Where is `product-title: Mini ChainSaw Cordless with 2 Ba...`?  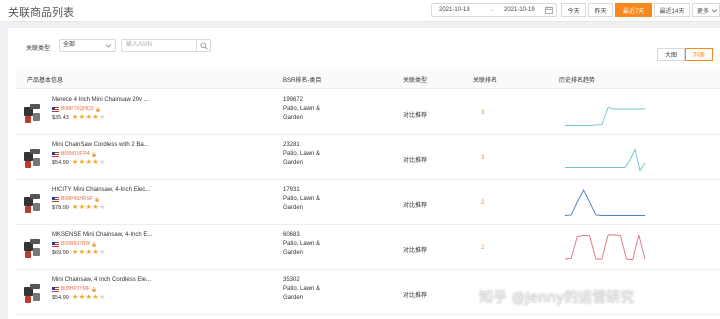
product-title: Mini ChainSaw Cordless with 2 Ba... is located at coordinates (100, 145).